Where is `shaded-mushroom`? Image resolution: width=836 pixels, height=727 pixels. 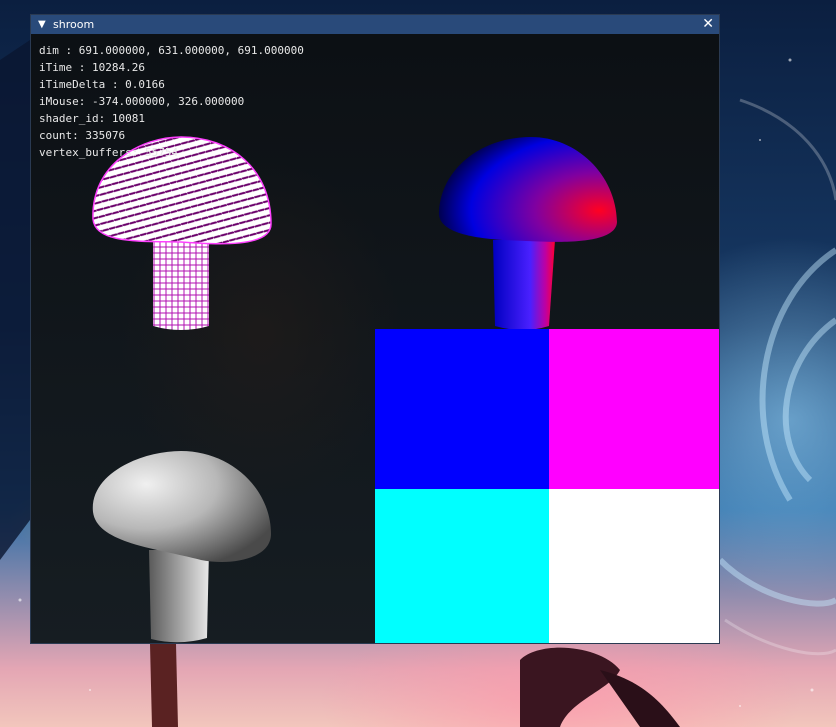 shaded-mushroom is located at coordinates (181, 547).